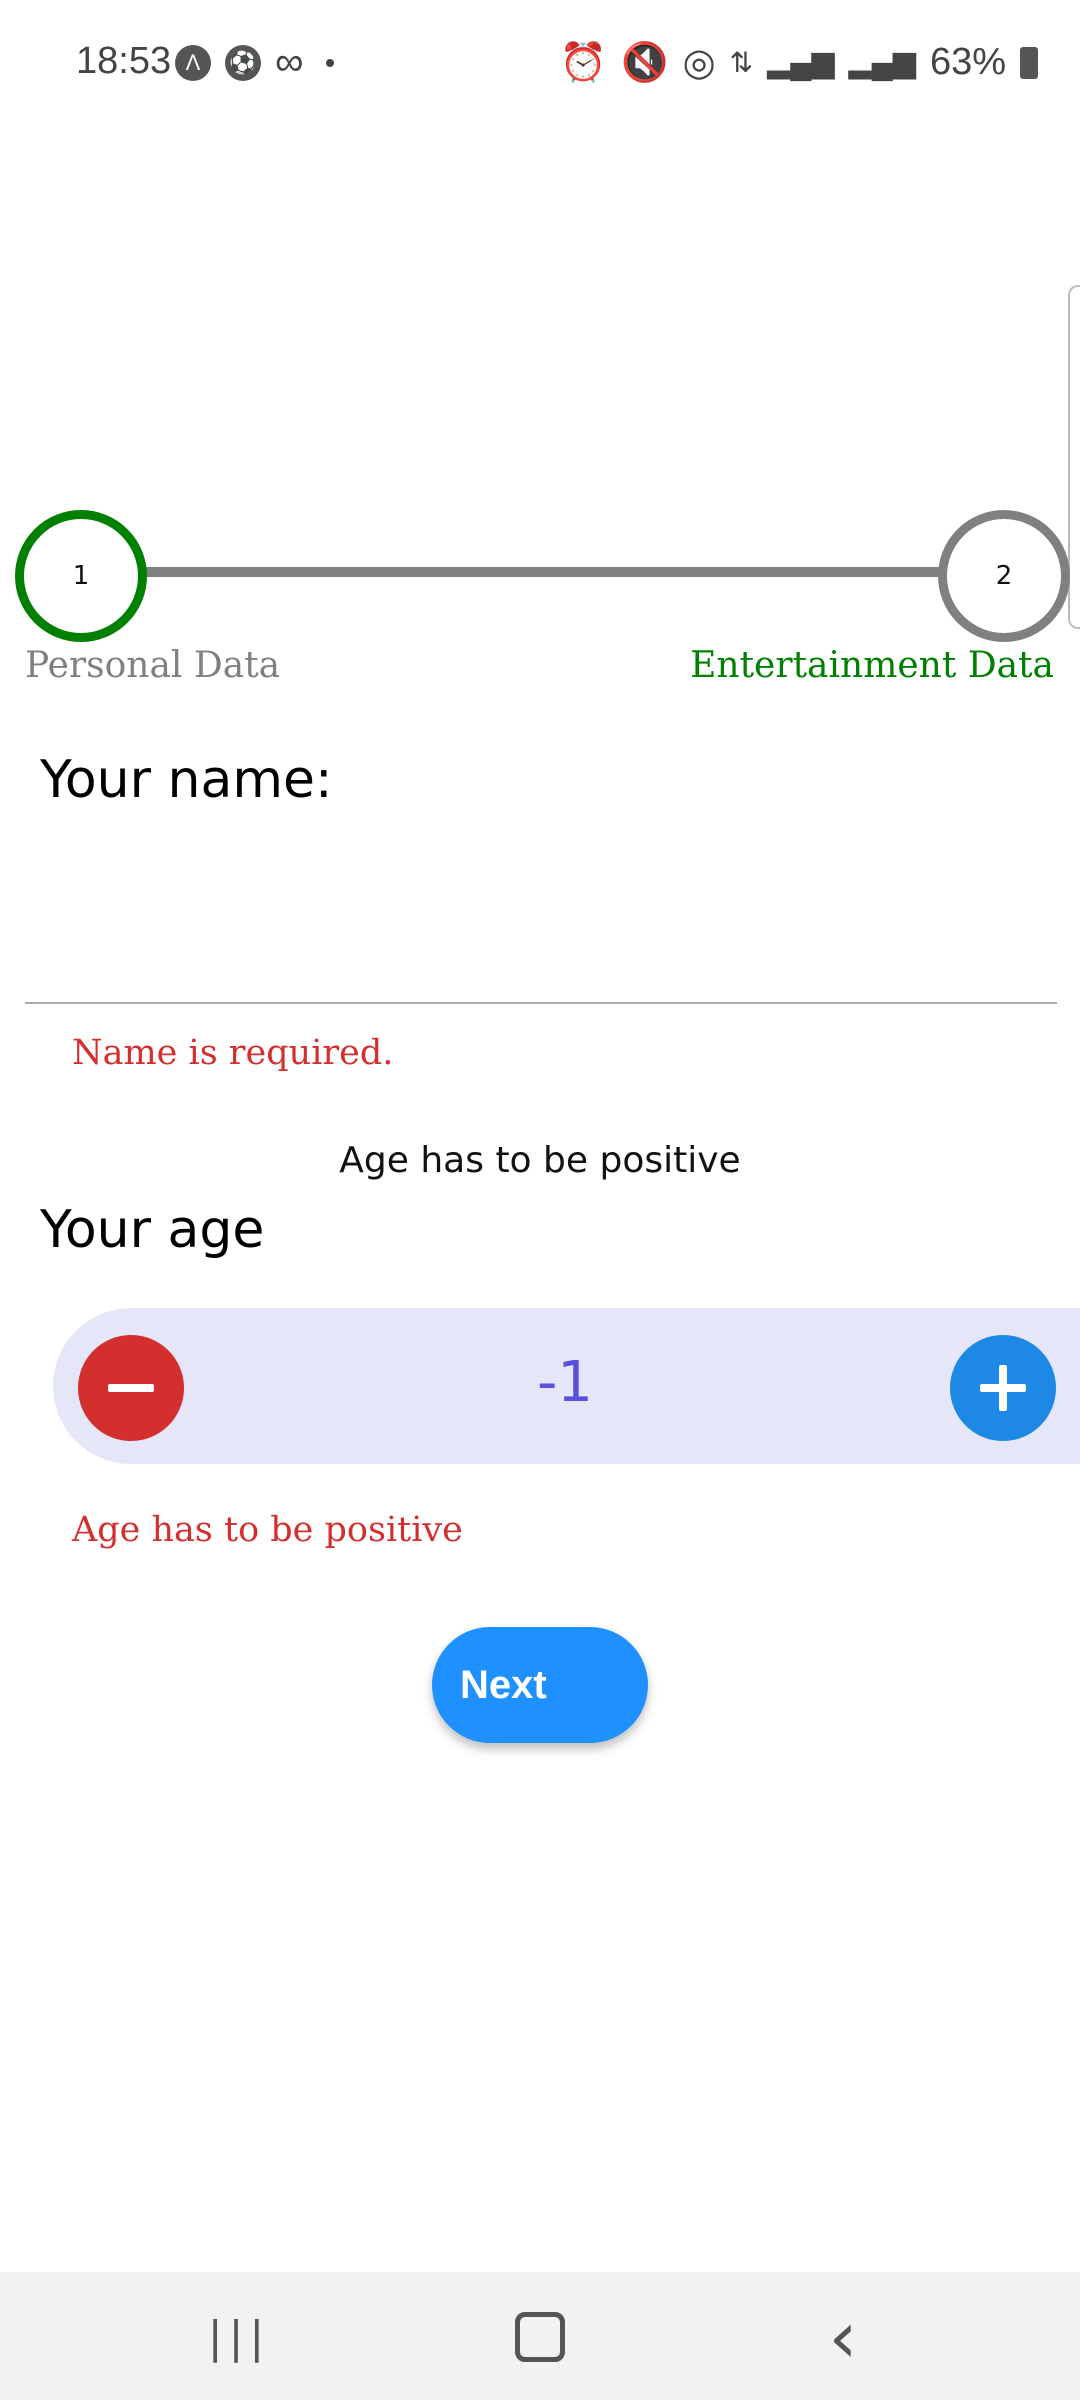 This screenshot has height=2400, width=1080. I want to click on status-left-icons: Λ ⚽ ∞, so click(254, 62).